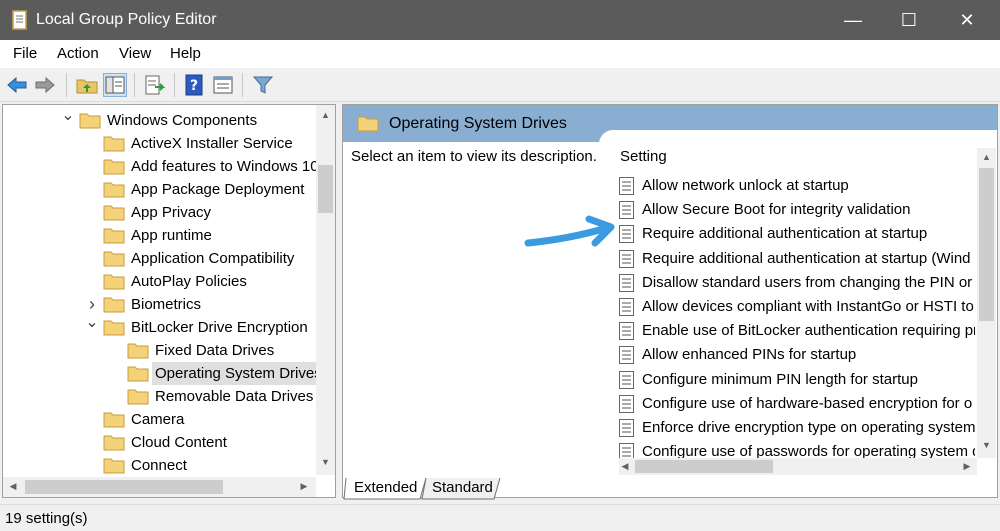 This screenshot has width=1000, height=531. What do you see at coordinates (967, 466) in the screenshot?
I see `list-scroll-right-arrow: ▶` at bounding box center [967, 466].